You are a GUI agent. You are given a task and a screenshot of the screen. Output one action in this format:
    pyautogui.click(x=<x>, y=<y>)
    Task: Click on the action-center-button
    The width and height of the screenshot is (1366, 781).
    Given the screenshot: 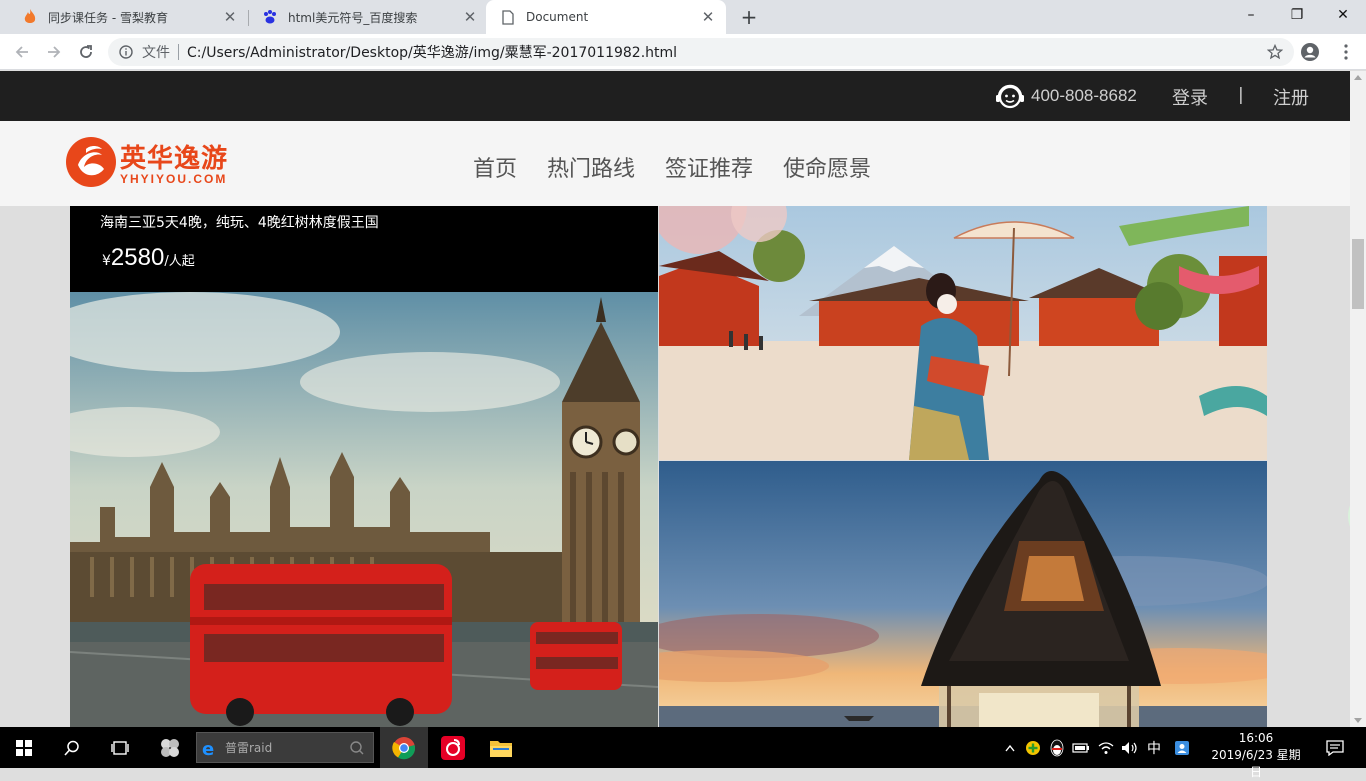 What is the action you would take?
    pyautogui.click(x=1335, y=747)
    